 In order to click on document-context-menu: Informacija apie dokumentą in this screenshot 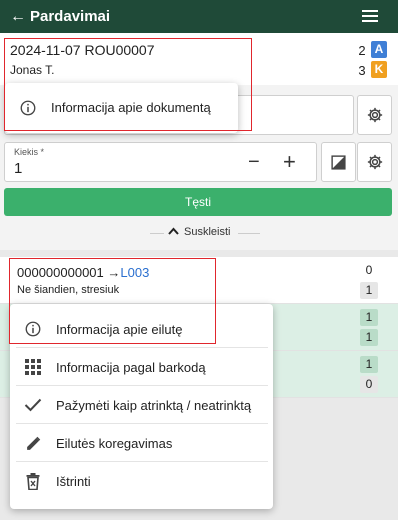, I will do `click(121, 108)`.